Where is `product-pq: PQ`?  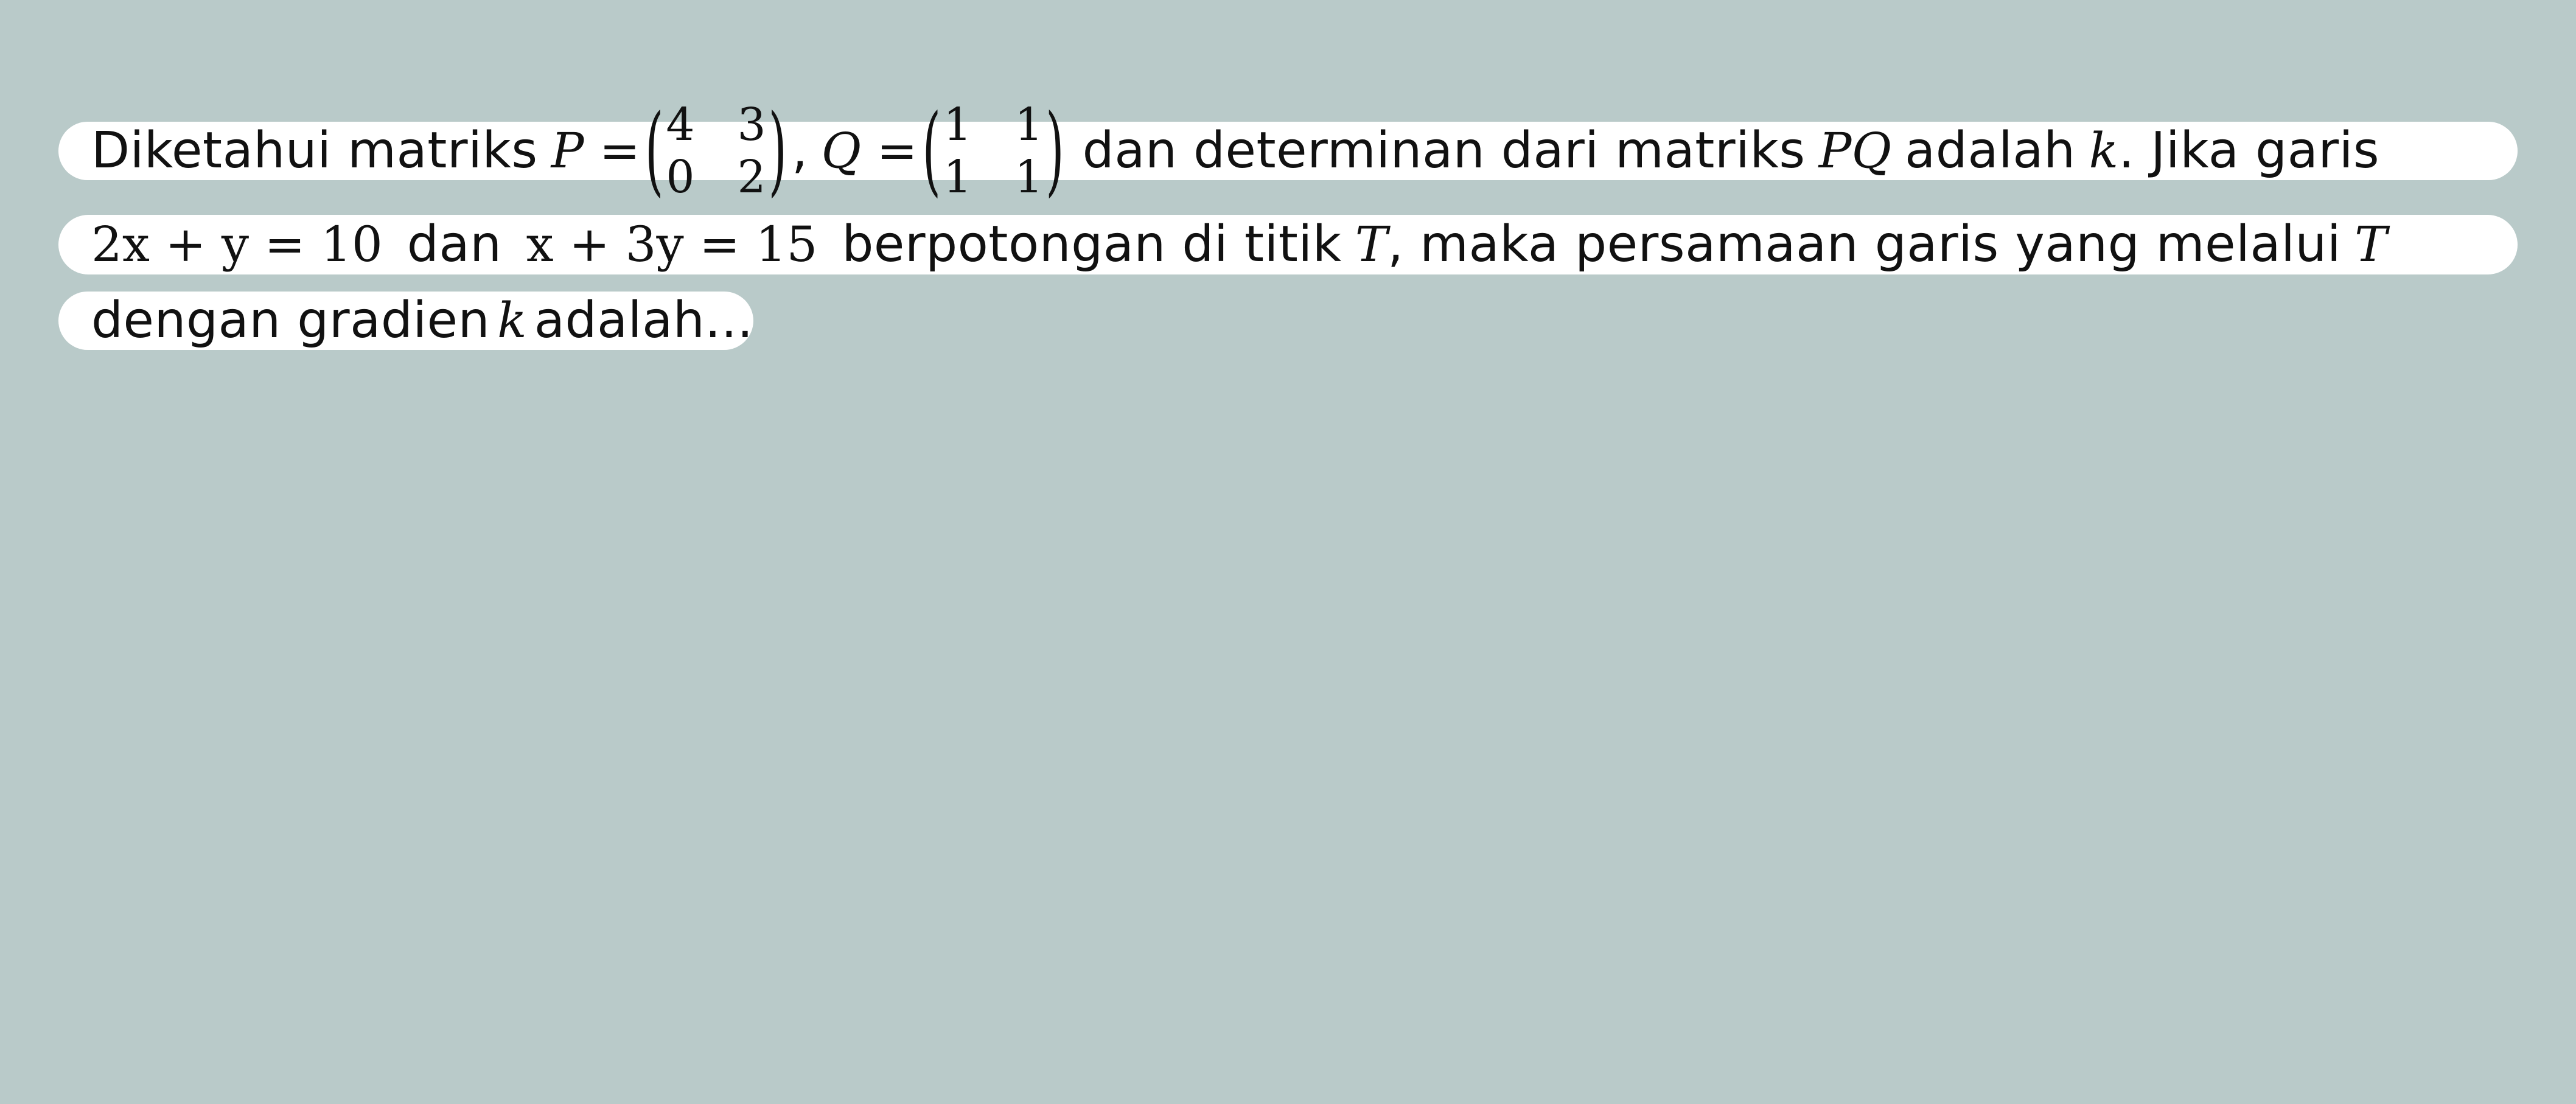
product-pq: PQ is located at coordinates (1855, 150).